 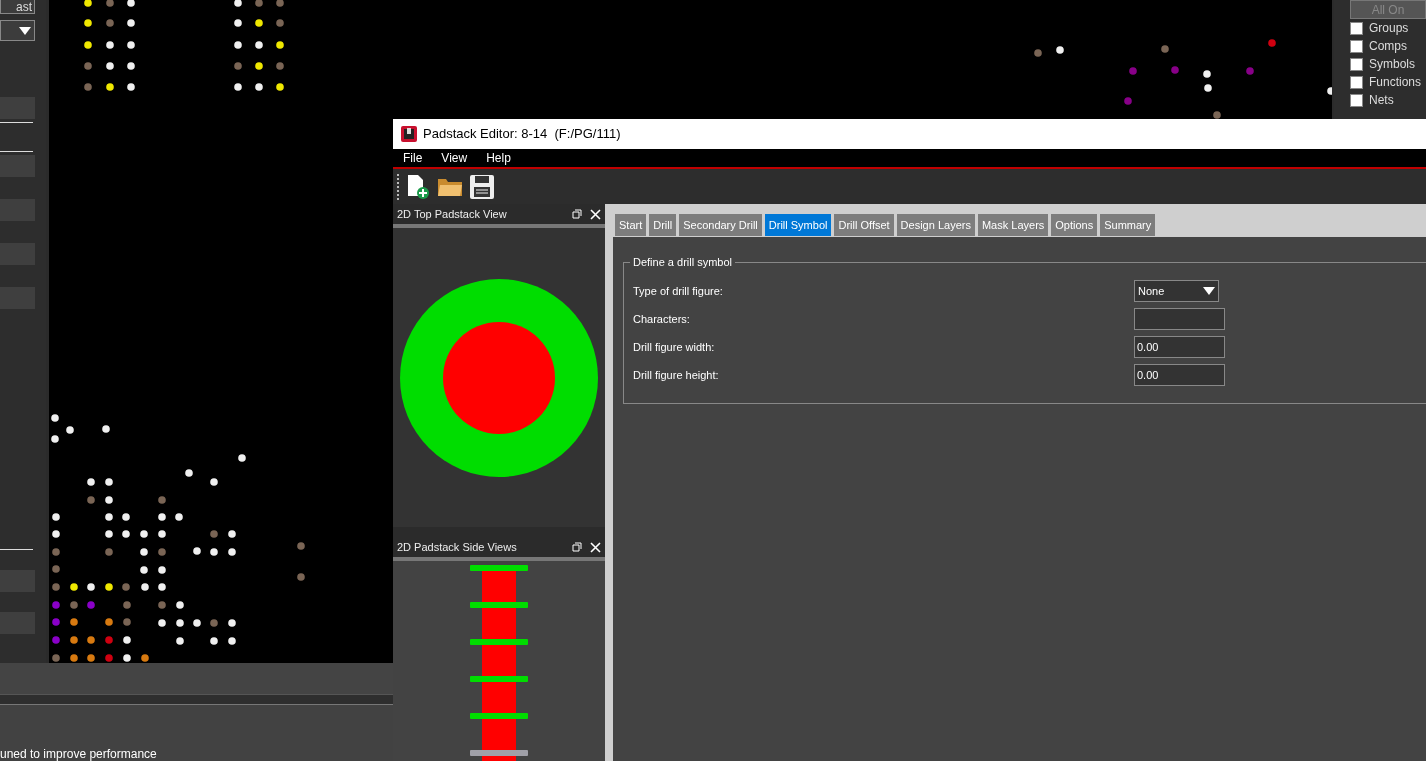 What do you see at coordinates (1381, 100) in the screenshot?
I see `layer-label: Nets` at bounding box center [1381, 100].